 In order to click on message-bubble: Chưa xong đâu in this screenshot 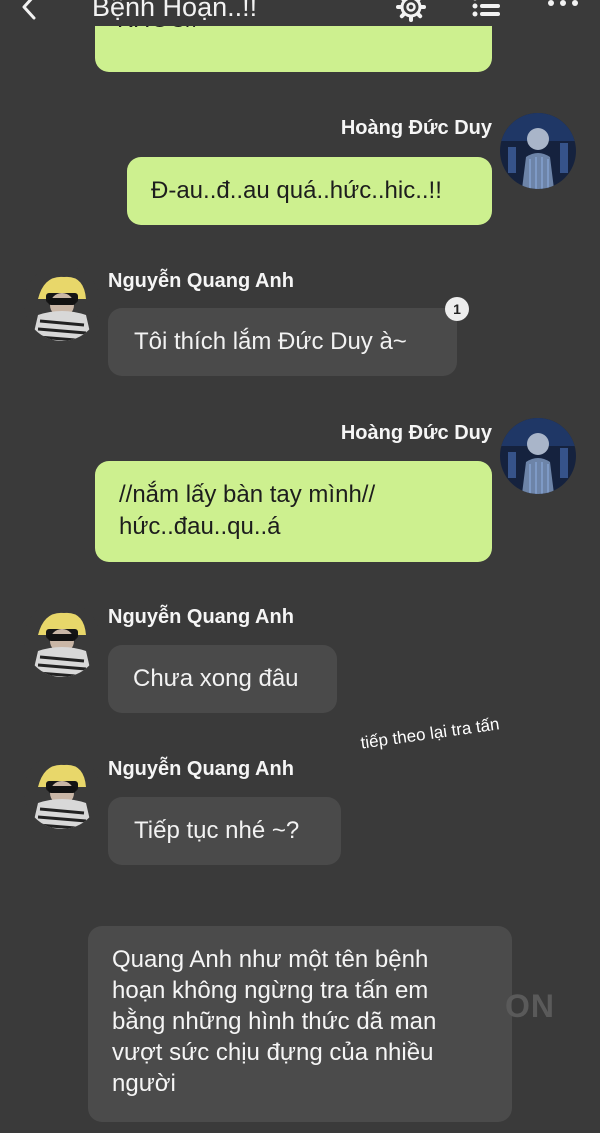, I will do `click(222, 679)`.